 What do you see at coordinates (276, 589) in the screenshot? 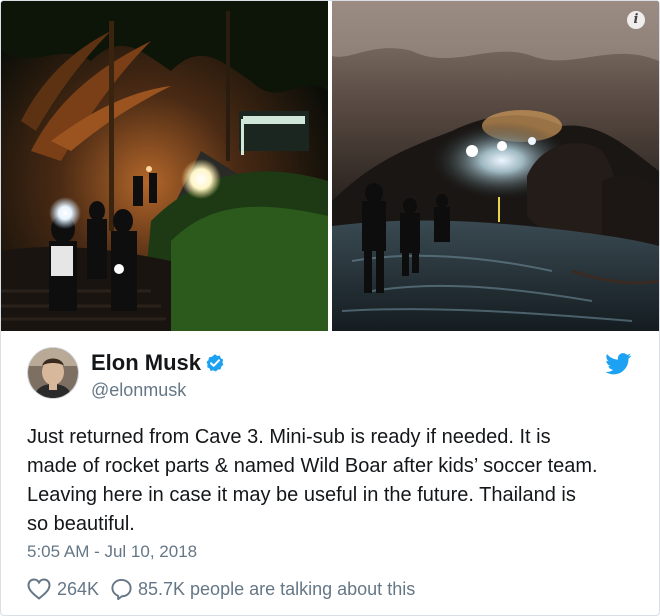
I see `talking-about-this-link: 85.7K people are talking about this` at bounding box center [276, 589].